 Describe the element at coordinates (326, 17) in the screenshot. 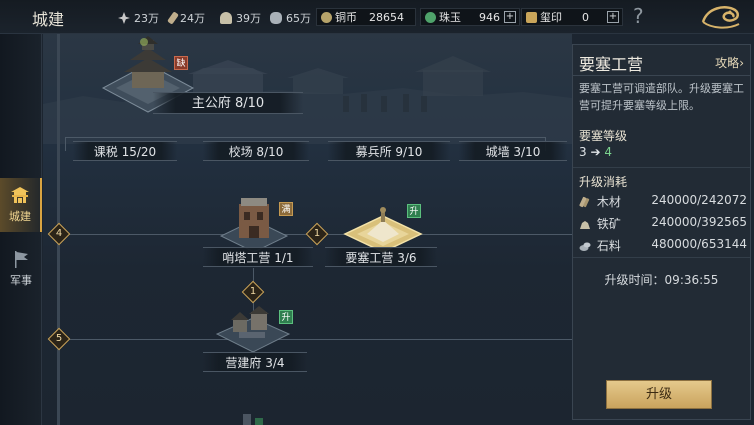

I see `copper-coin-icon` at that location.